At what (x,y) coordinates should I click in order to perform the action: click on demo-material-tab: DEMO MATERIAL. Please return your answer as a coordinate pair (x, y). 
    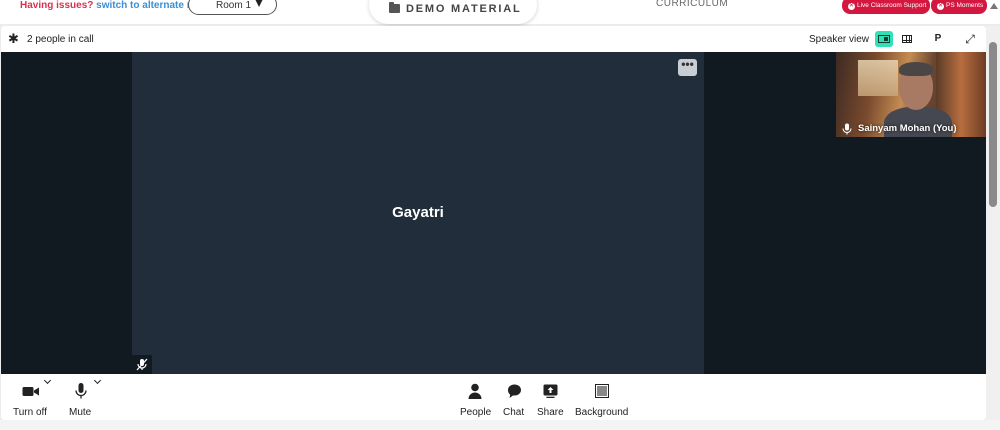
    Looking at the image, I should click on (453, 12).